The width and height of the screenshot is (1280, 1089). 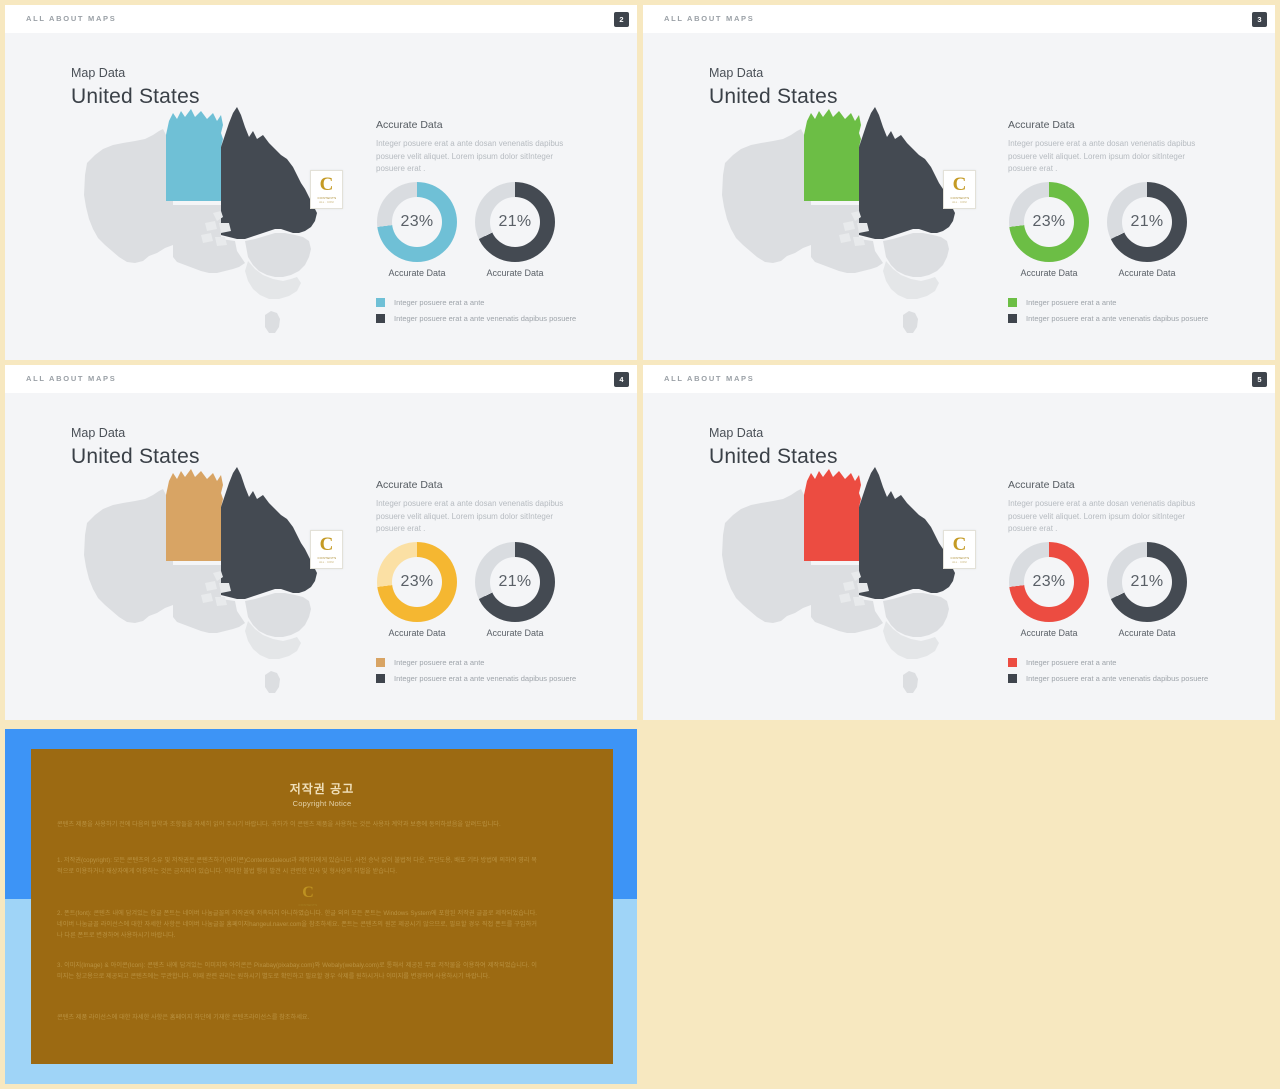 I want to click on slide-2-donut-1: 23% Accurate Data, so click(x=417, y=230).